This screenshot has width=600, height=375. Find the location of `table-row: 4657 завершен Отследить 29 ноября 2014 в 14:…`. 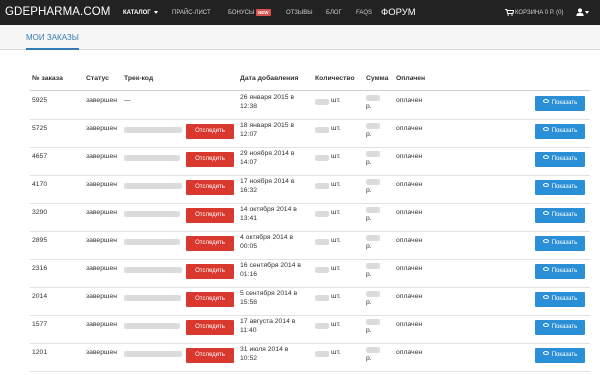

table-row: 4657 завершен Отследить 29 ноября 2014 в 14:… is located at coordinates (310, 162).